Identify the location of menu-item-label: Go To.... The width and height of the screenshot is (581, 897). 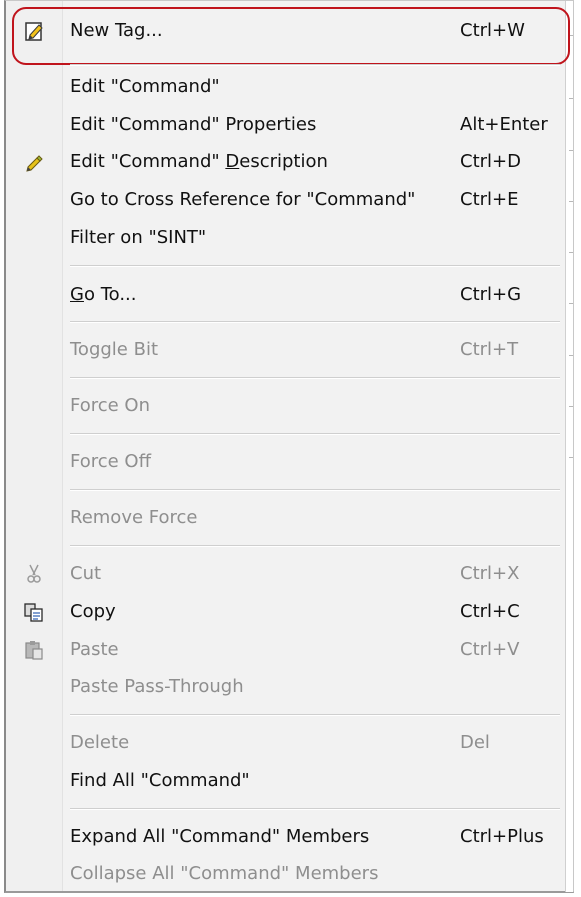
(103, 294).